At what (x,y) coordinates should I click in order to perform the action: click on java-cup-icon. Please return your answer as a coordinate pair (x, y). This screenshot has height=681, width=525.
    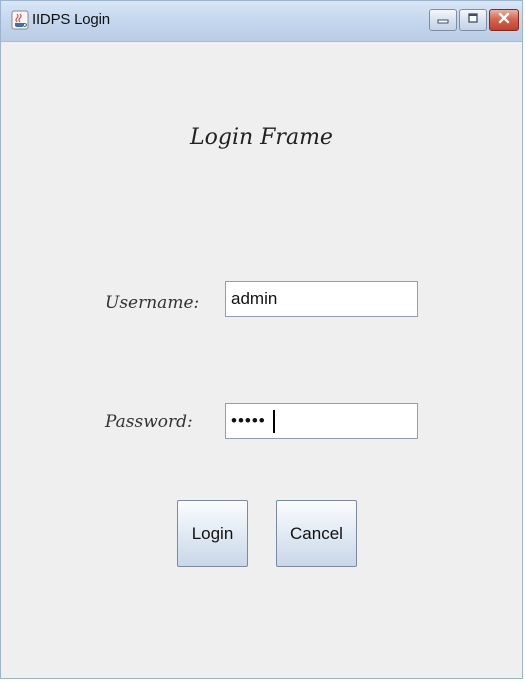
    Looking at the image, I should click on (20, 20).